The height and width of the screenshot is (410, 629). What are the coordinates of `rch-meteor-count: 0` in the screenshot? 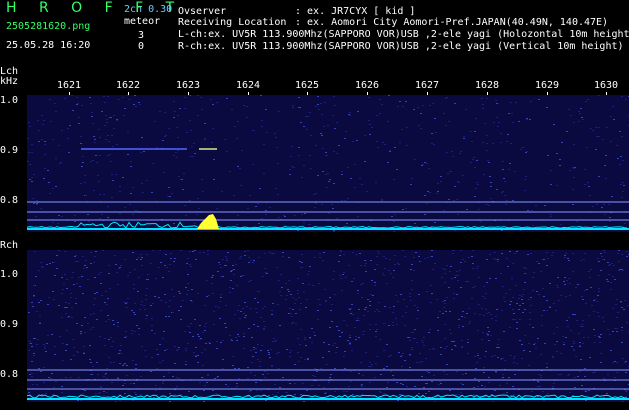 It's located at (141, 46).